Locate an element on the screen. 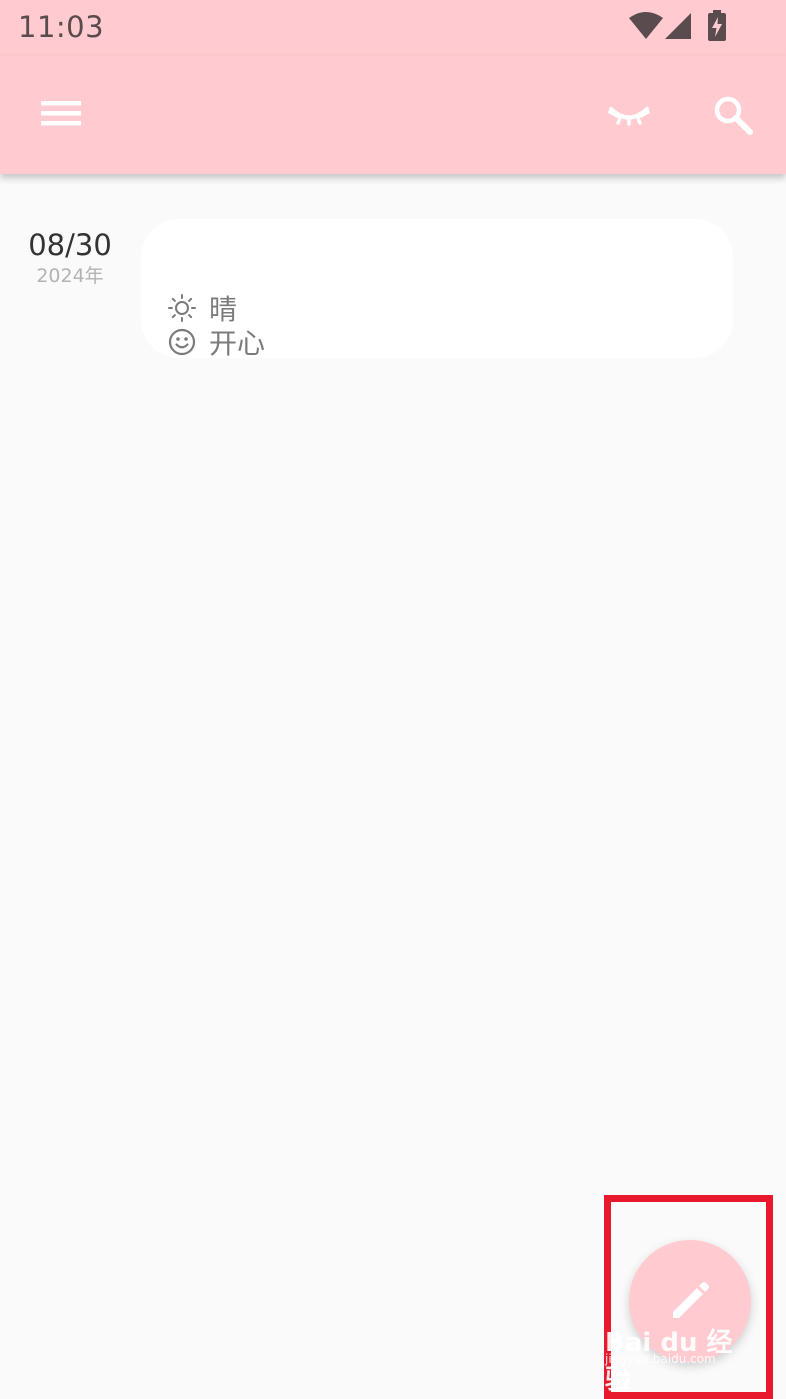 The image size is (786, 1399). entry-year: 2024年 is located at coordinates (70, 276).